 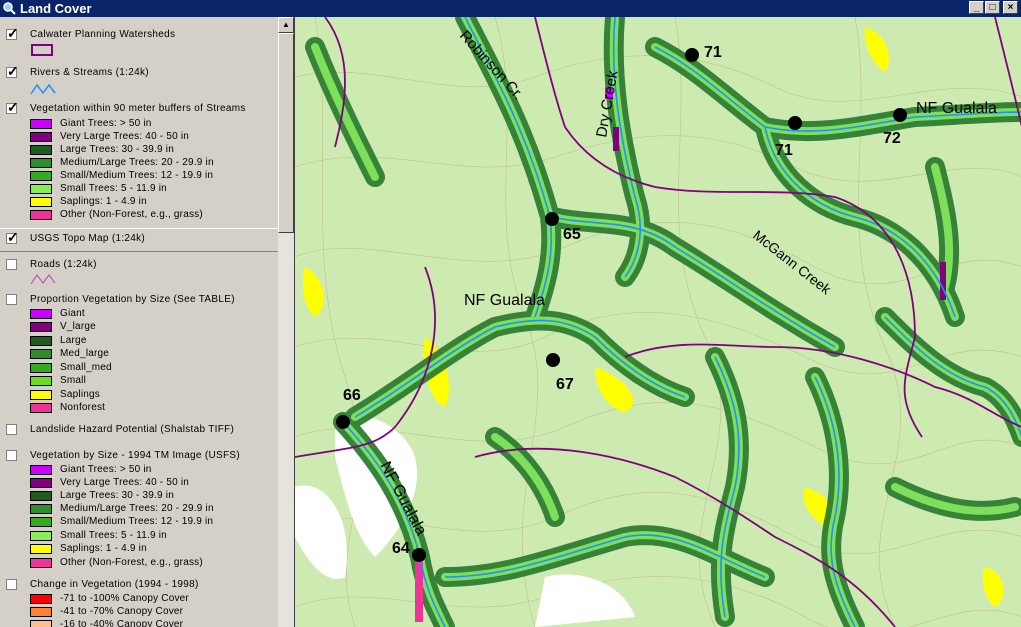 I want to click on app-icon, so click(x=9, y=8).